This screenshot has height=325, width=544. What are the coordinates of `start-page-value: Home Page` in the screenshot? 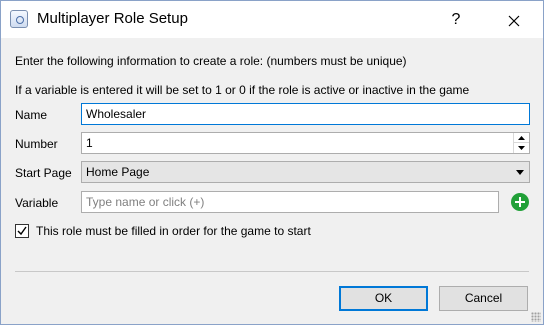 It's located at (118, 172).